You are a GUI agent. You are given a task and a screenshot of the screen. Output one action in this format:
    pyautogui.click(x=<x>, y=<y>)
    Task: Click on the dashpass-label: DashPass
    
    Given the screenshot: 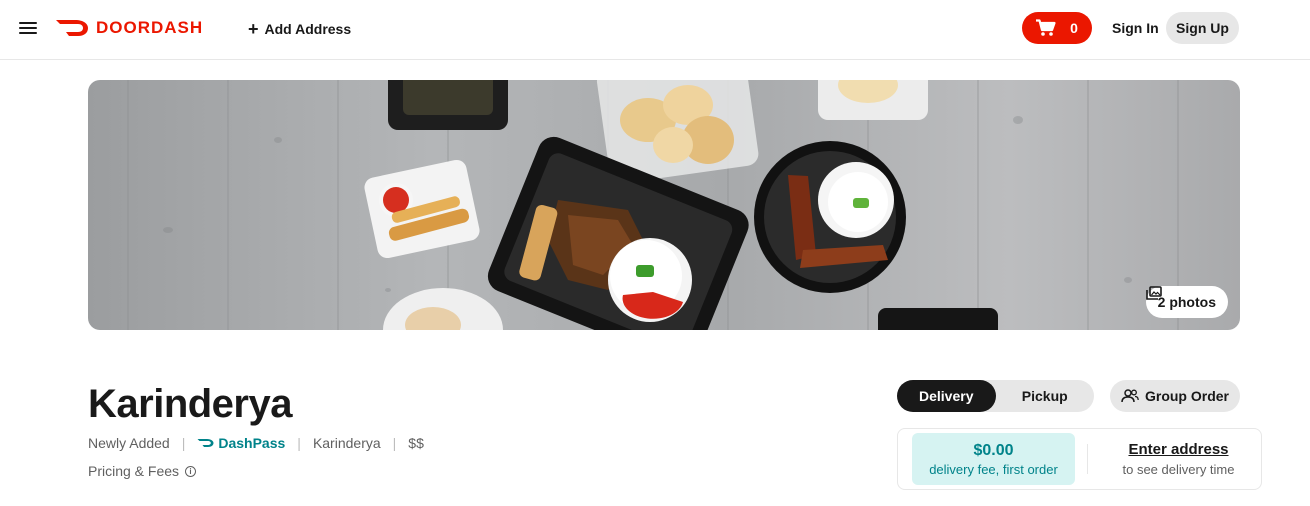 What is the action you would take?
    pyautogui.click(x=252, y=443)
    